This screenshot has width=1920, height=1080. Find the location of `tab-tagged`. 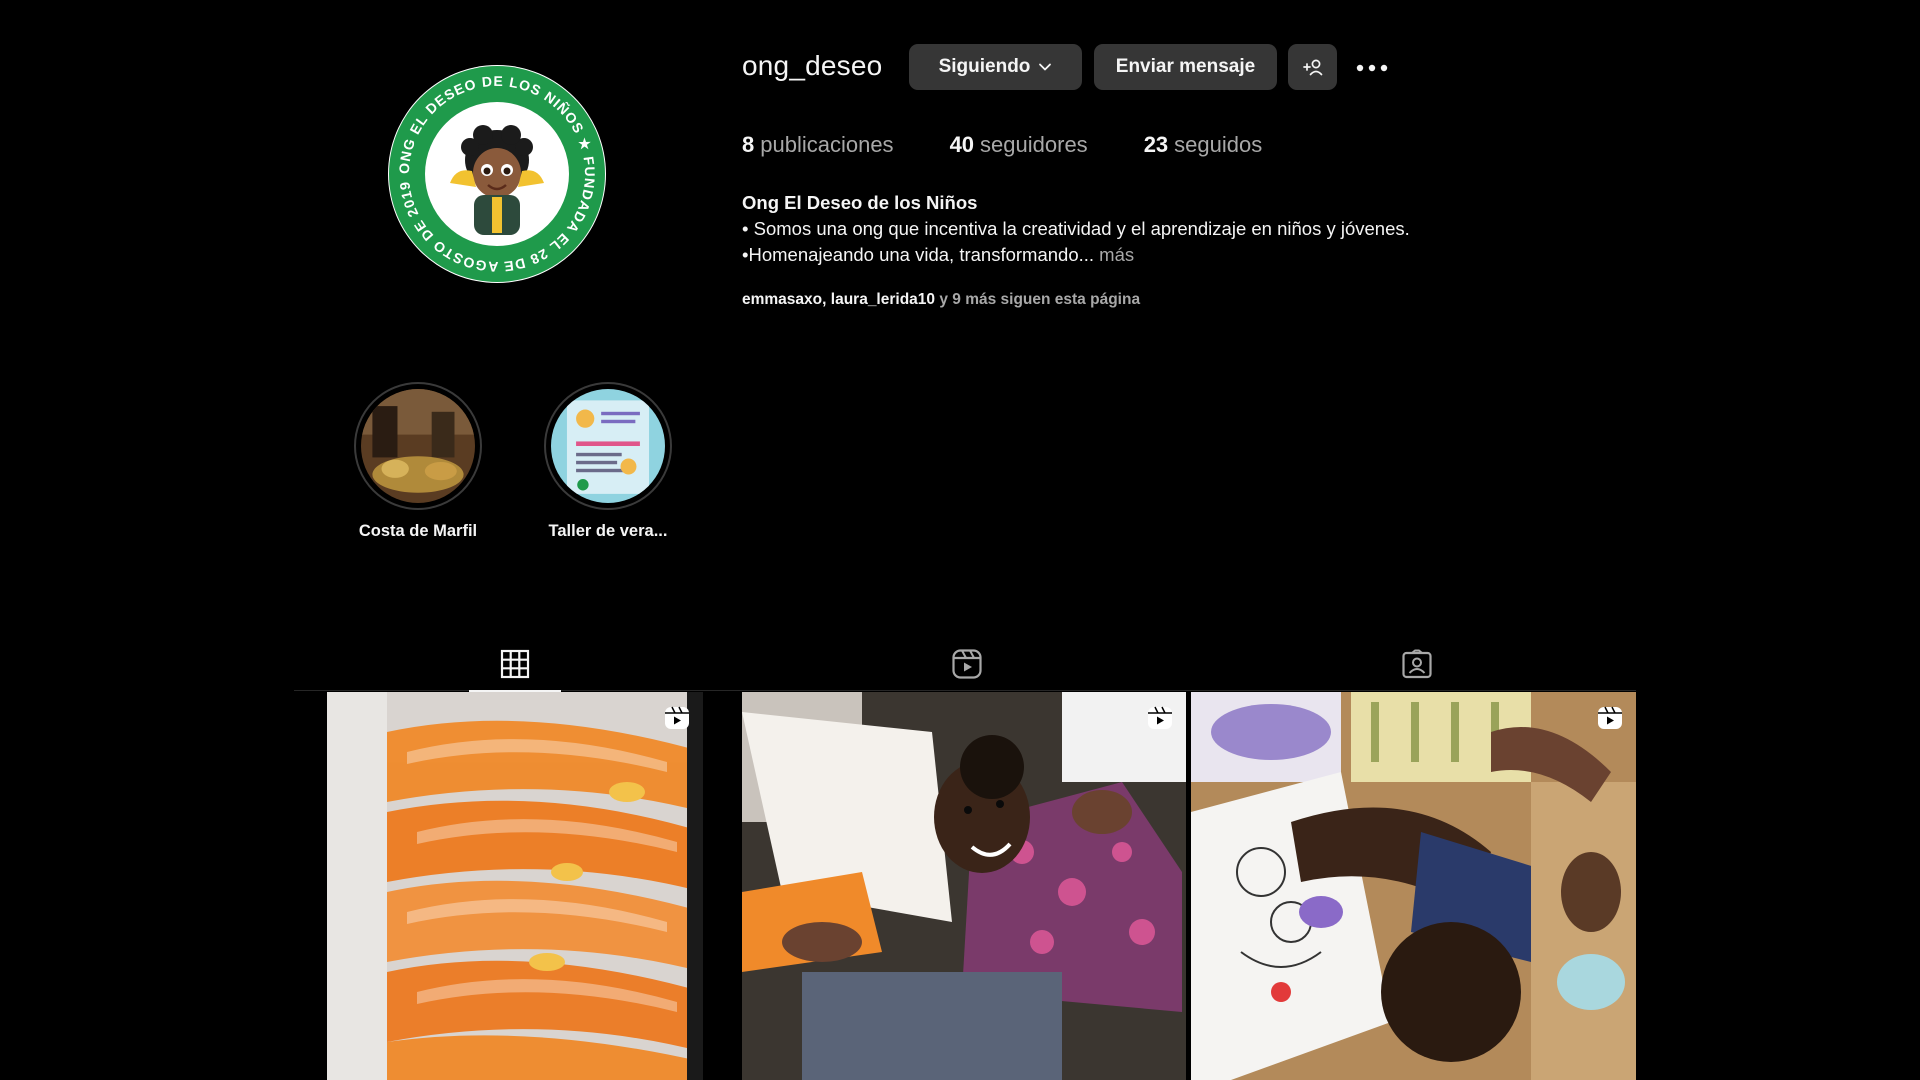

tab-tagged is located at coordinates (1417, 664).